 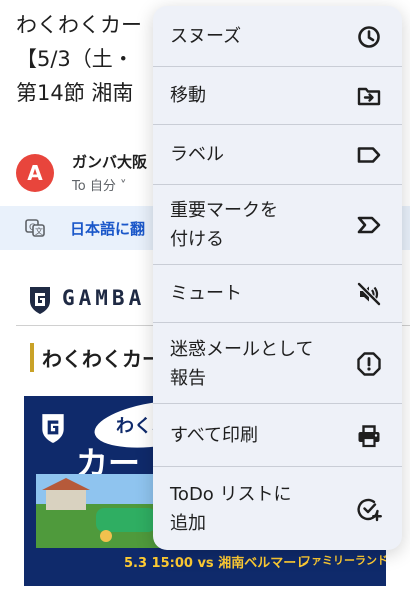 What do you see at coordinates (242, 364) in the screenshot?
I see `menu-label-report-spam: 迷惑メールとして 報告` at bounding box center [242, 364].